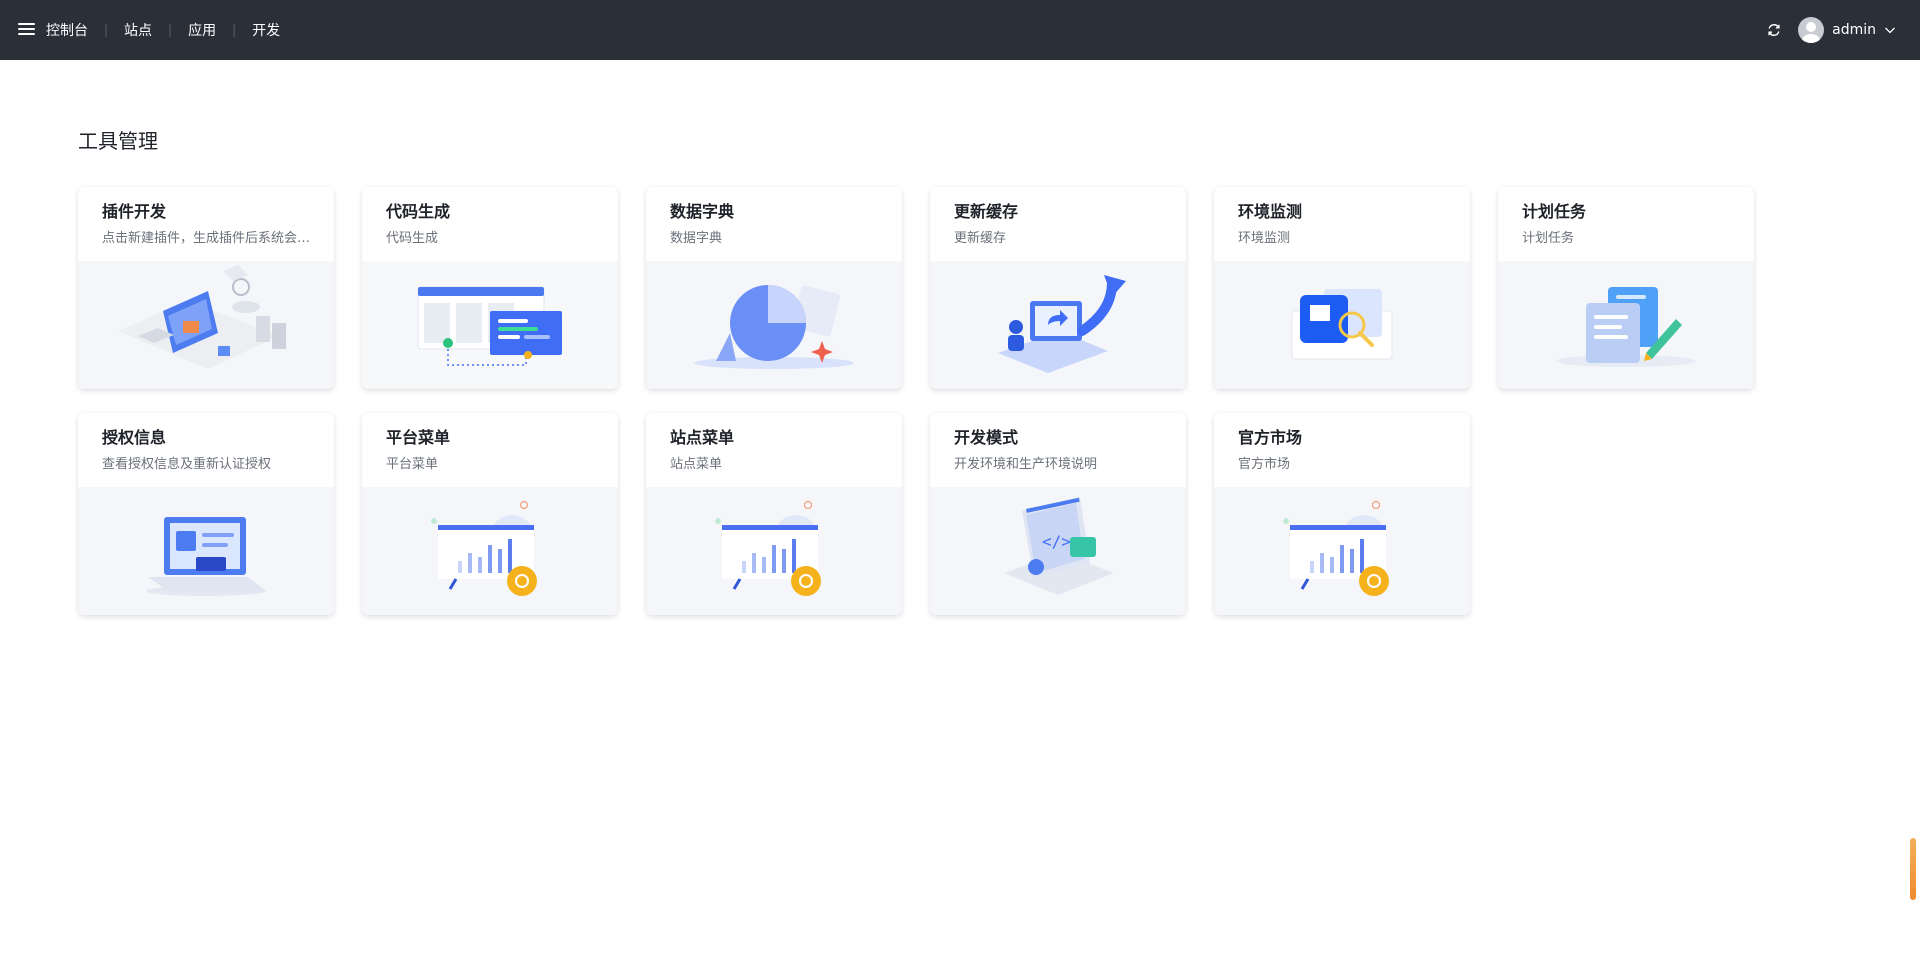 This screenshot has height=961, width=1920. Describe the element at coordinates (1626, 224) in the screenshot. I see `card-header: 计划任务 计划任务` at that location.